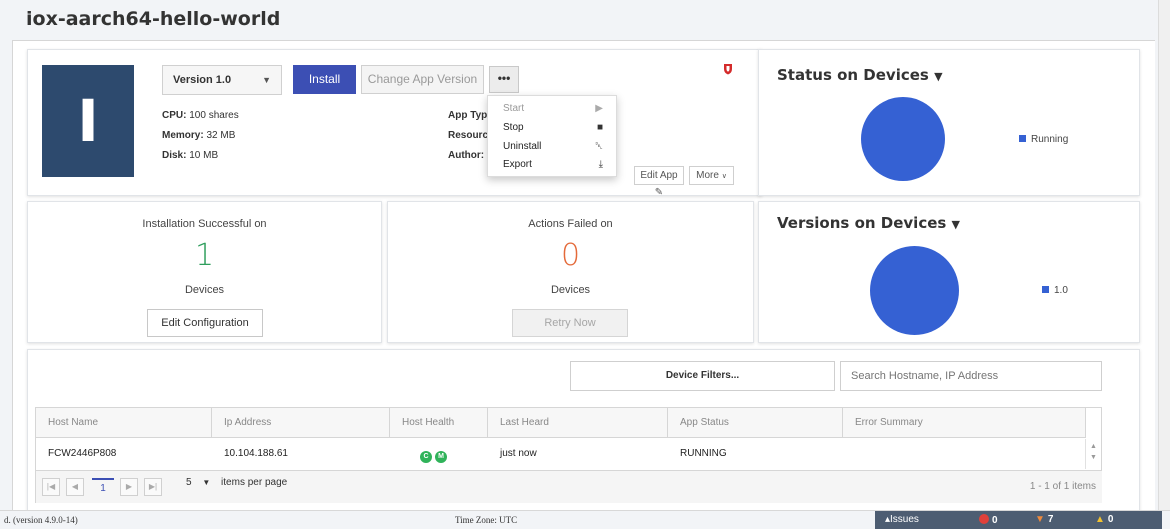  Describe the element at coordinates (570, 224) in the screenshot. I see `stat-label: Actions Failed on` at that location.